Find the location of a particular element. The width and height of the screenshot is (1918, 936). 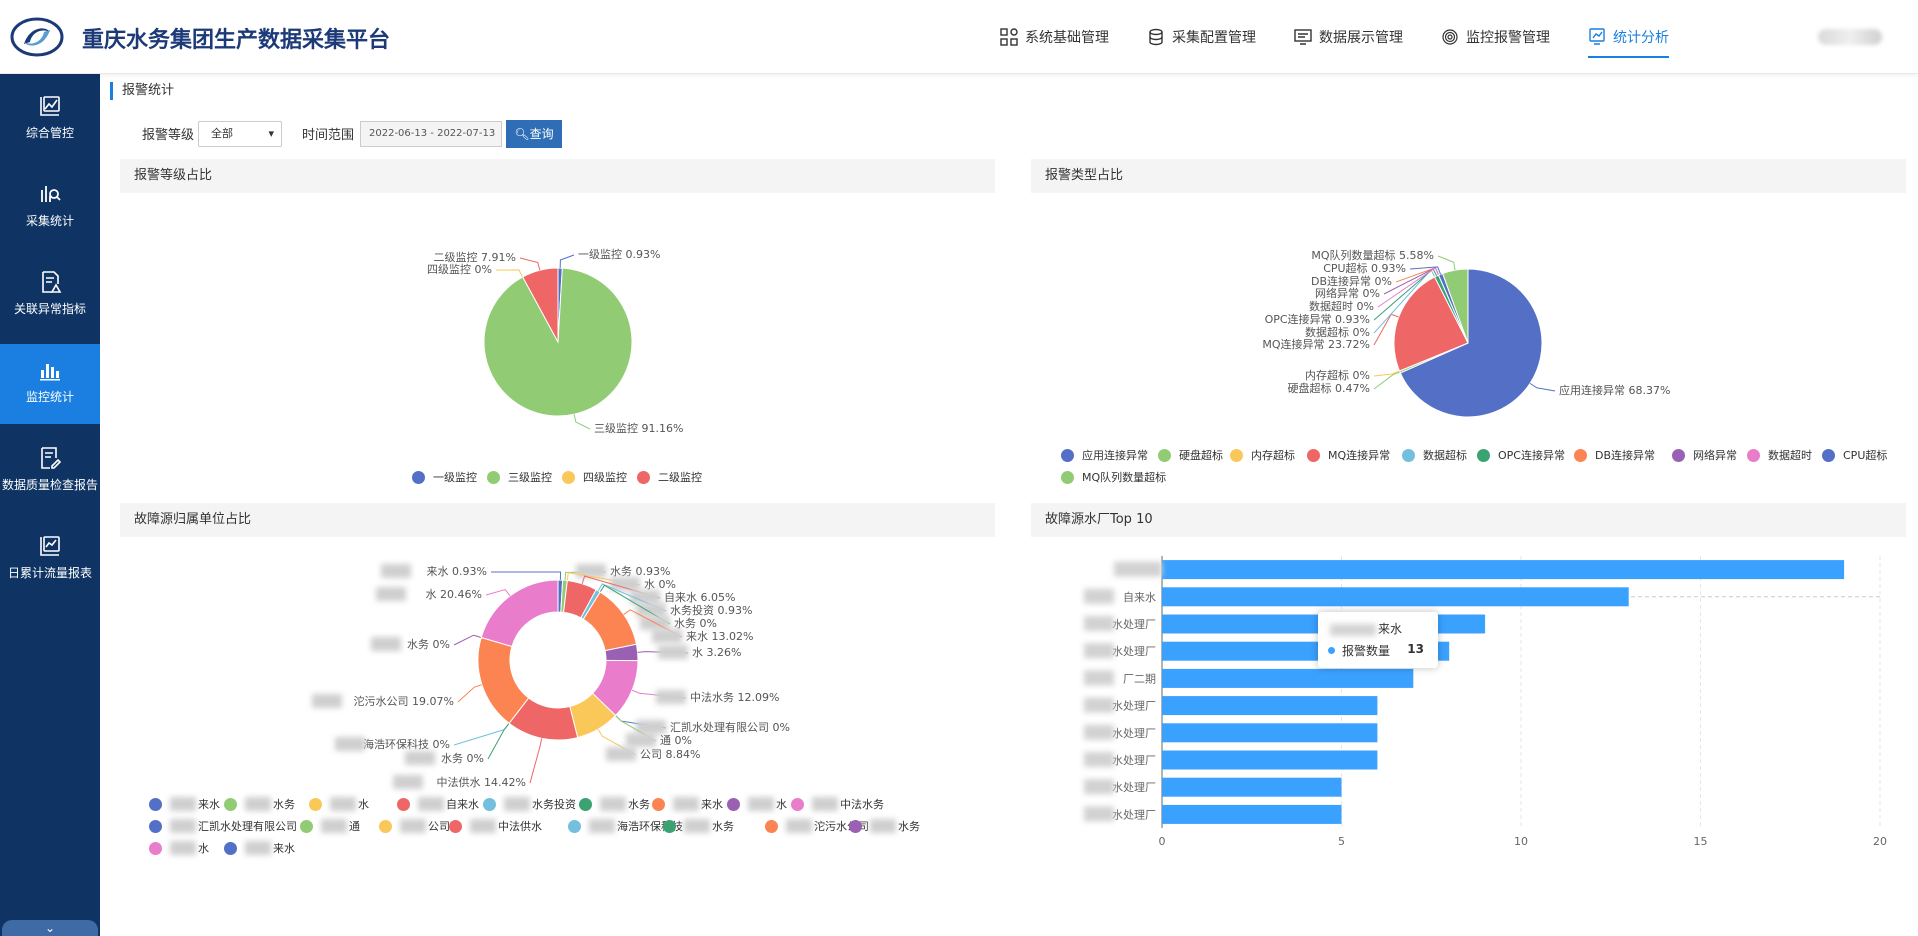

nav-statistics: 统计分析 is located at coordinates (1628, 37).